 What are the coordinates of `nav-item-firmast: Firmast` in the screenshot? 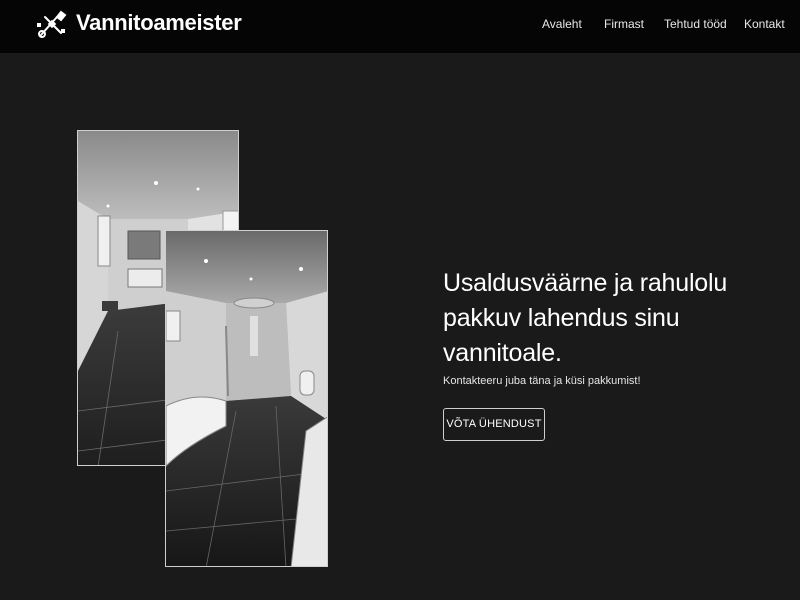 It's located at (624, 24).